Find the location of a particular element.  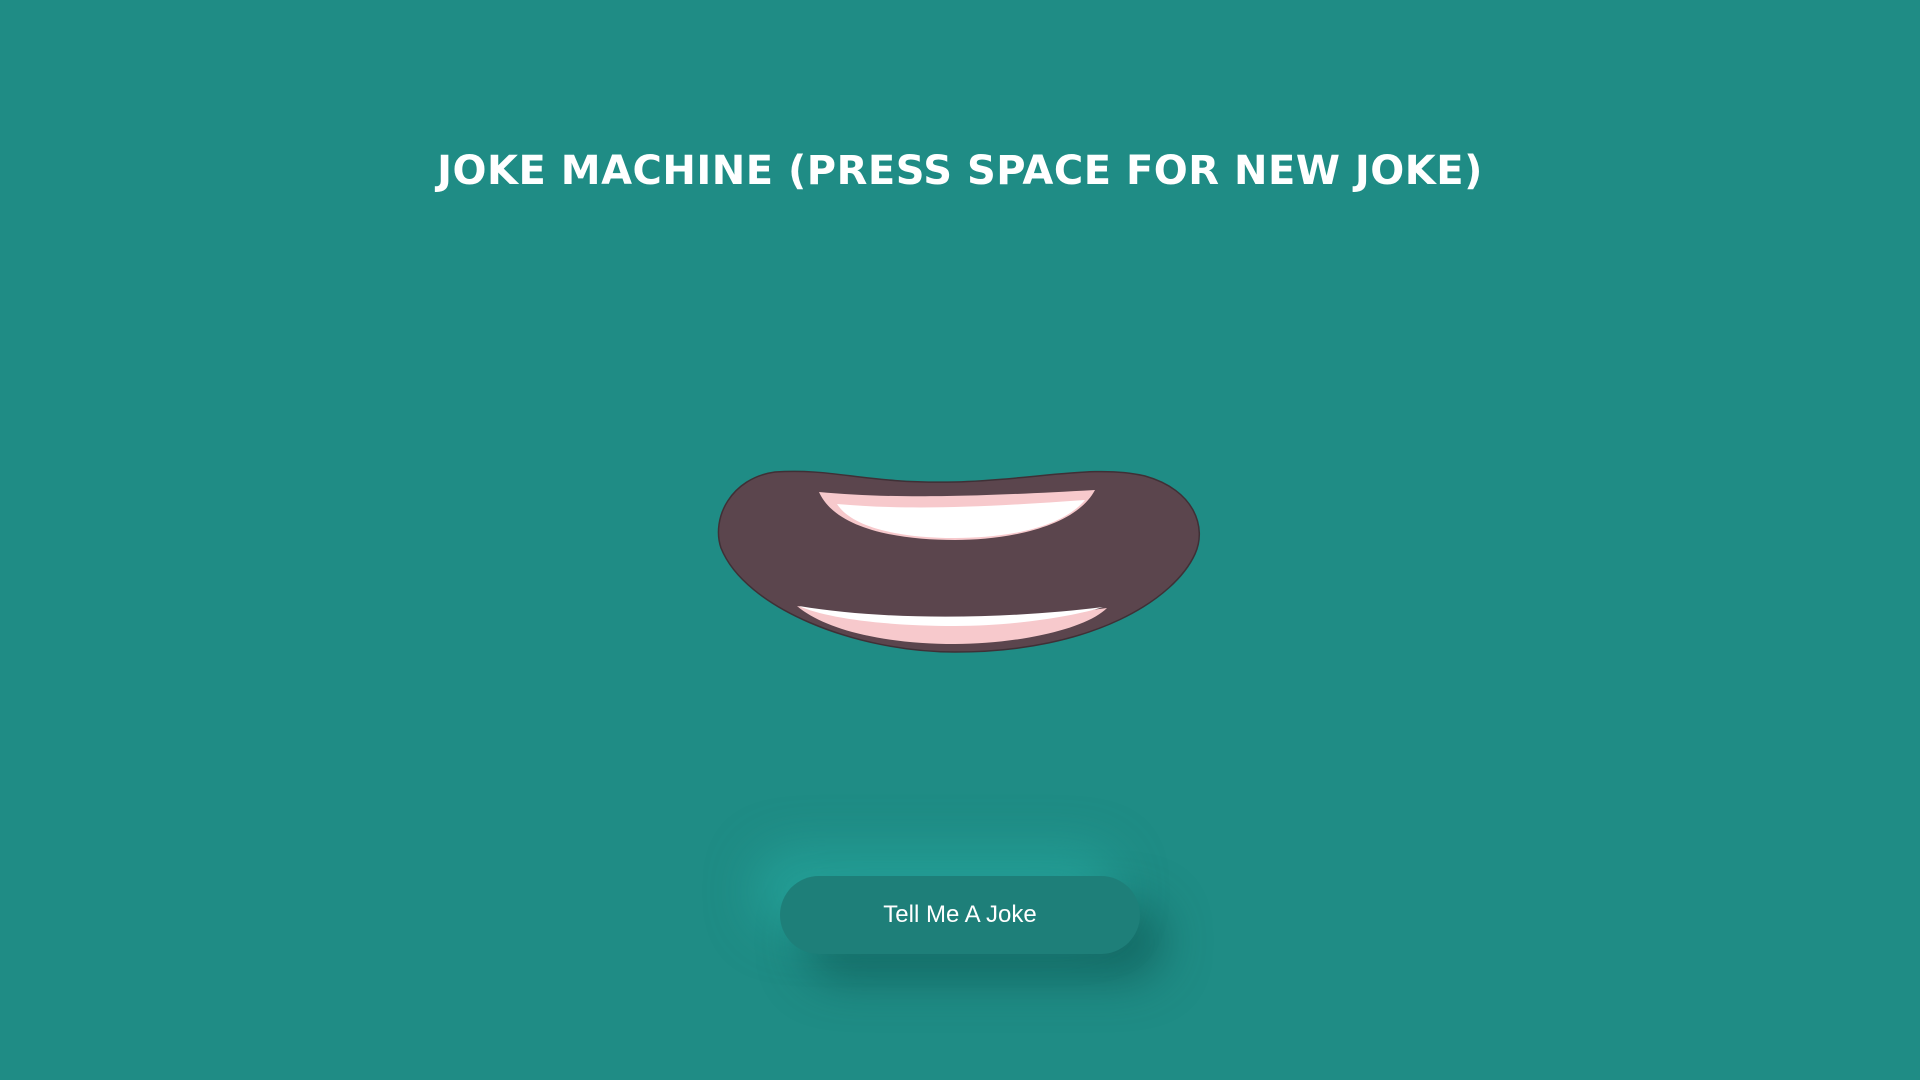

page-title: JOKE MACHINE (PRESS SPACE FOR NEW JOKE) is located at coordinates (960, 171).